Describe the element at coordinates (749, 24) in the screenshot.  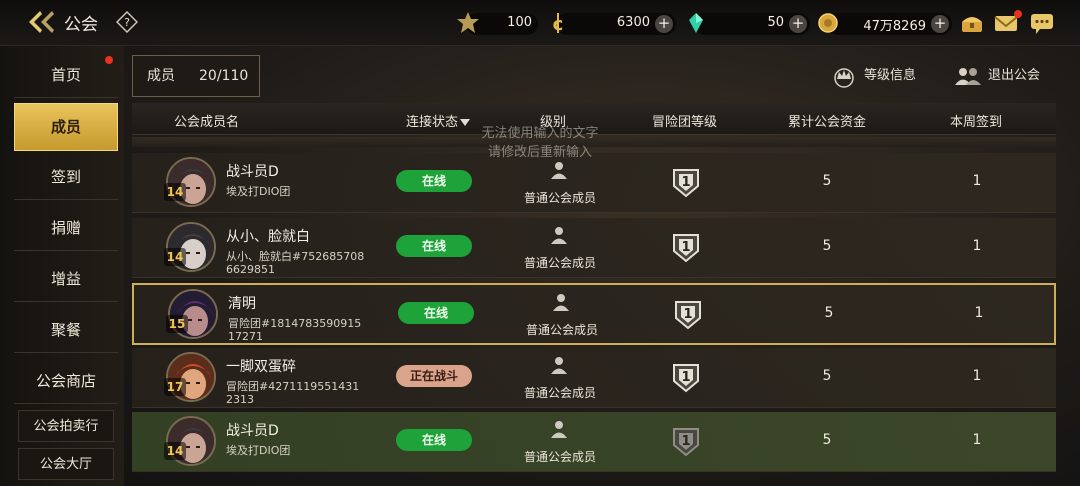
I see `resource-crystal: 50 +` at that location.